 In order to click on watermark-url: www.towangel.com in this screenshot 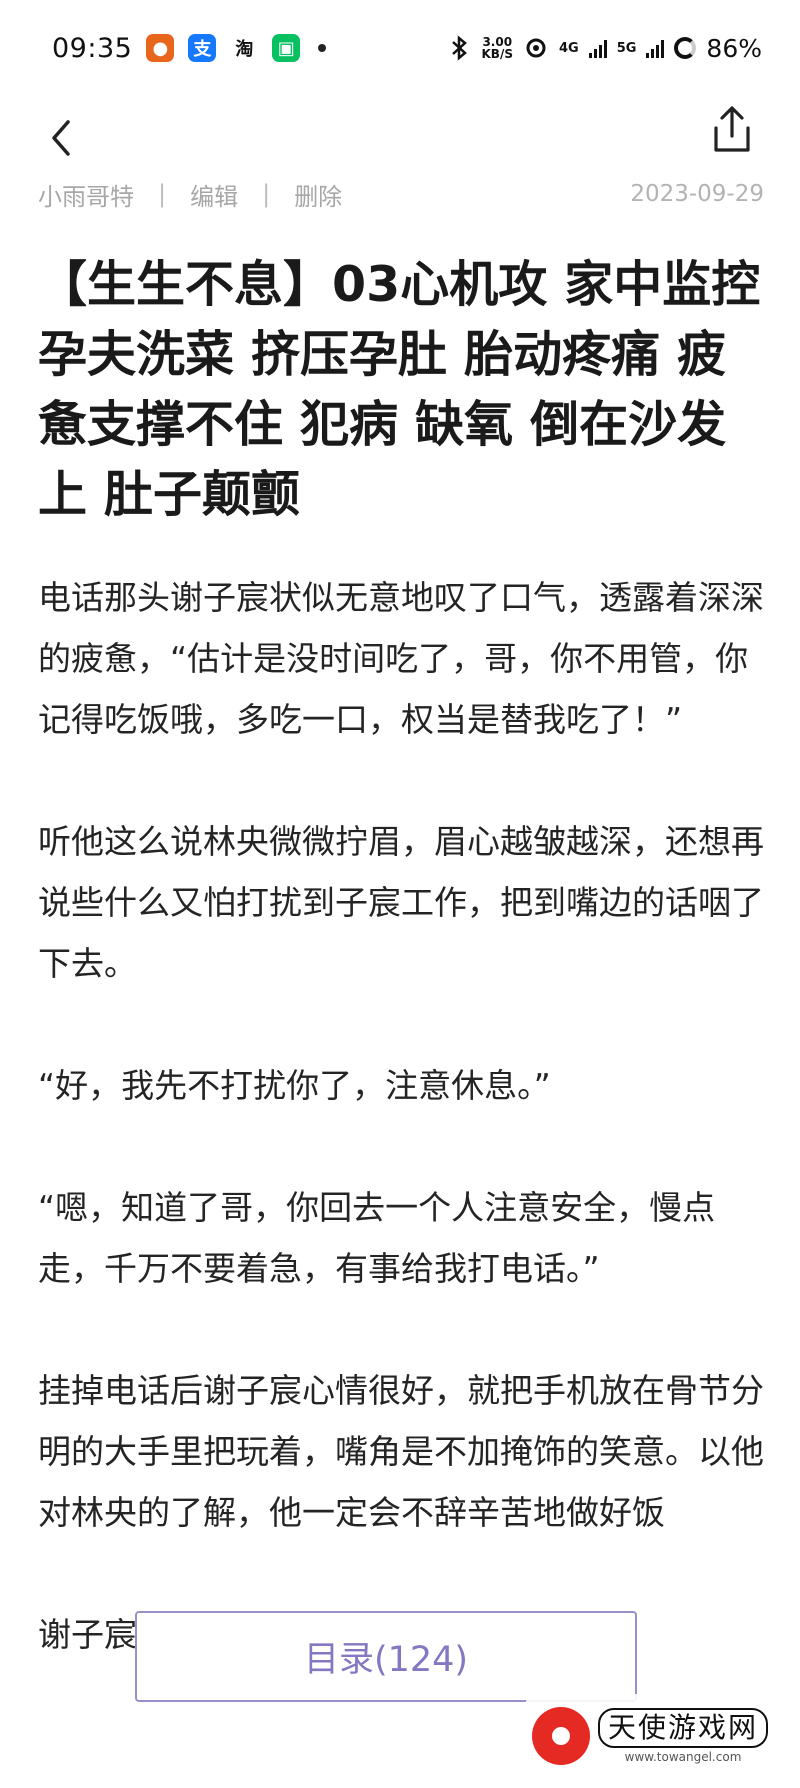, I will do `click(683, 1757)`.